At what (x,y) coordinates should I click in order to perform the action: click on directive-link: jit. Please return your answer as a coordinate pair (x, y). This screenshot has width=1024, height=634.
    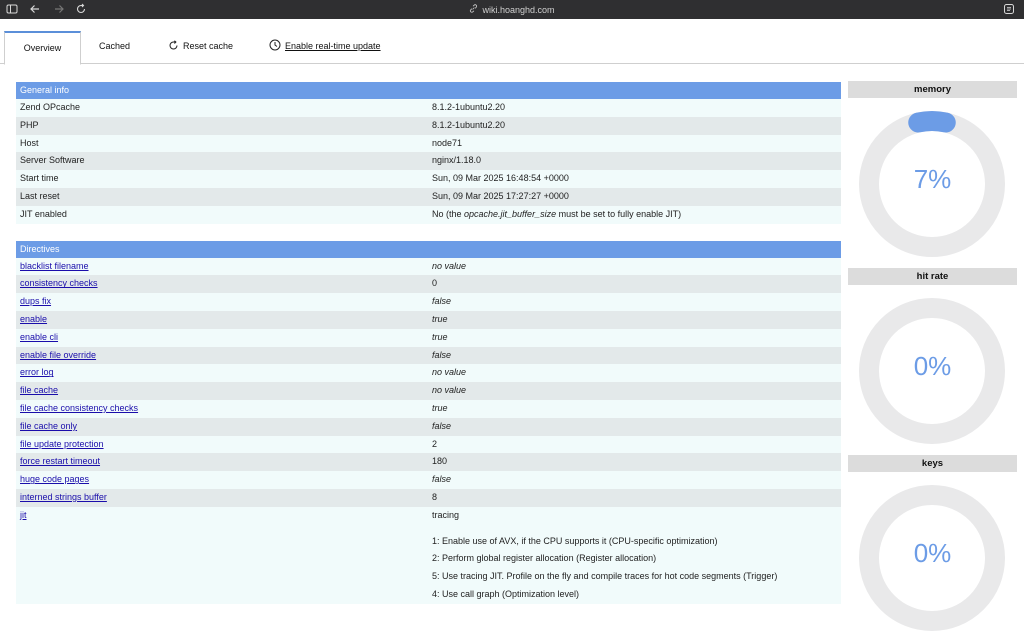
    Looking at the image, I should click on (23, 515).